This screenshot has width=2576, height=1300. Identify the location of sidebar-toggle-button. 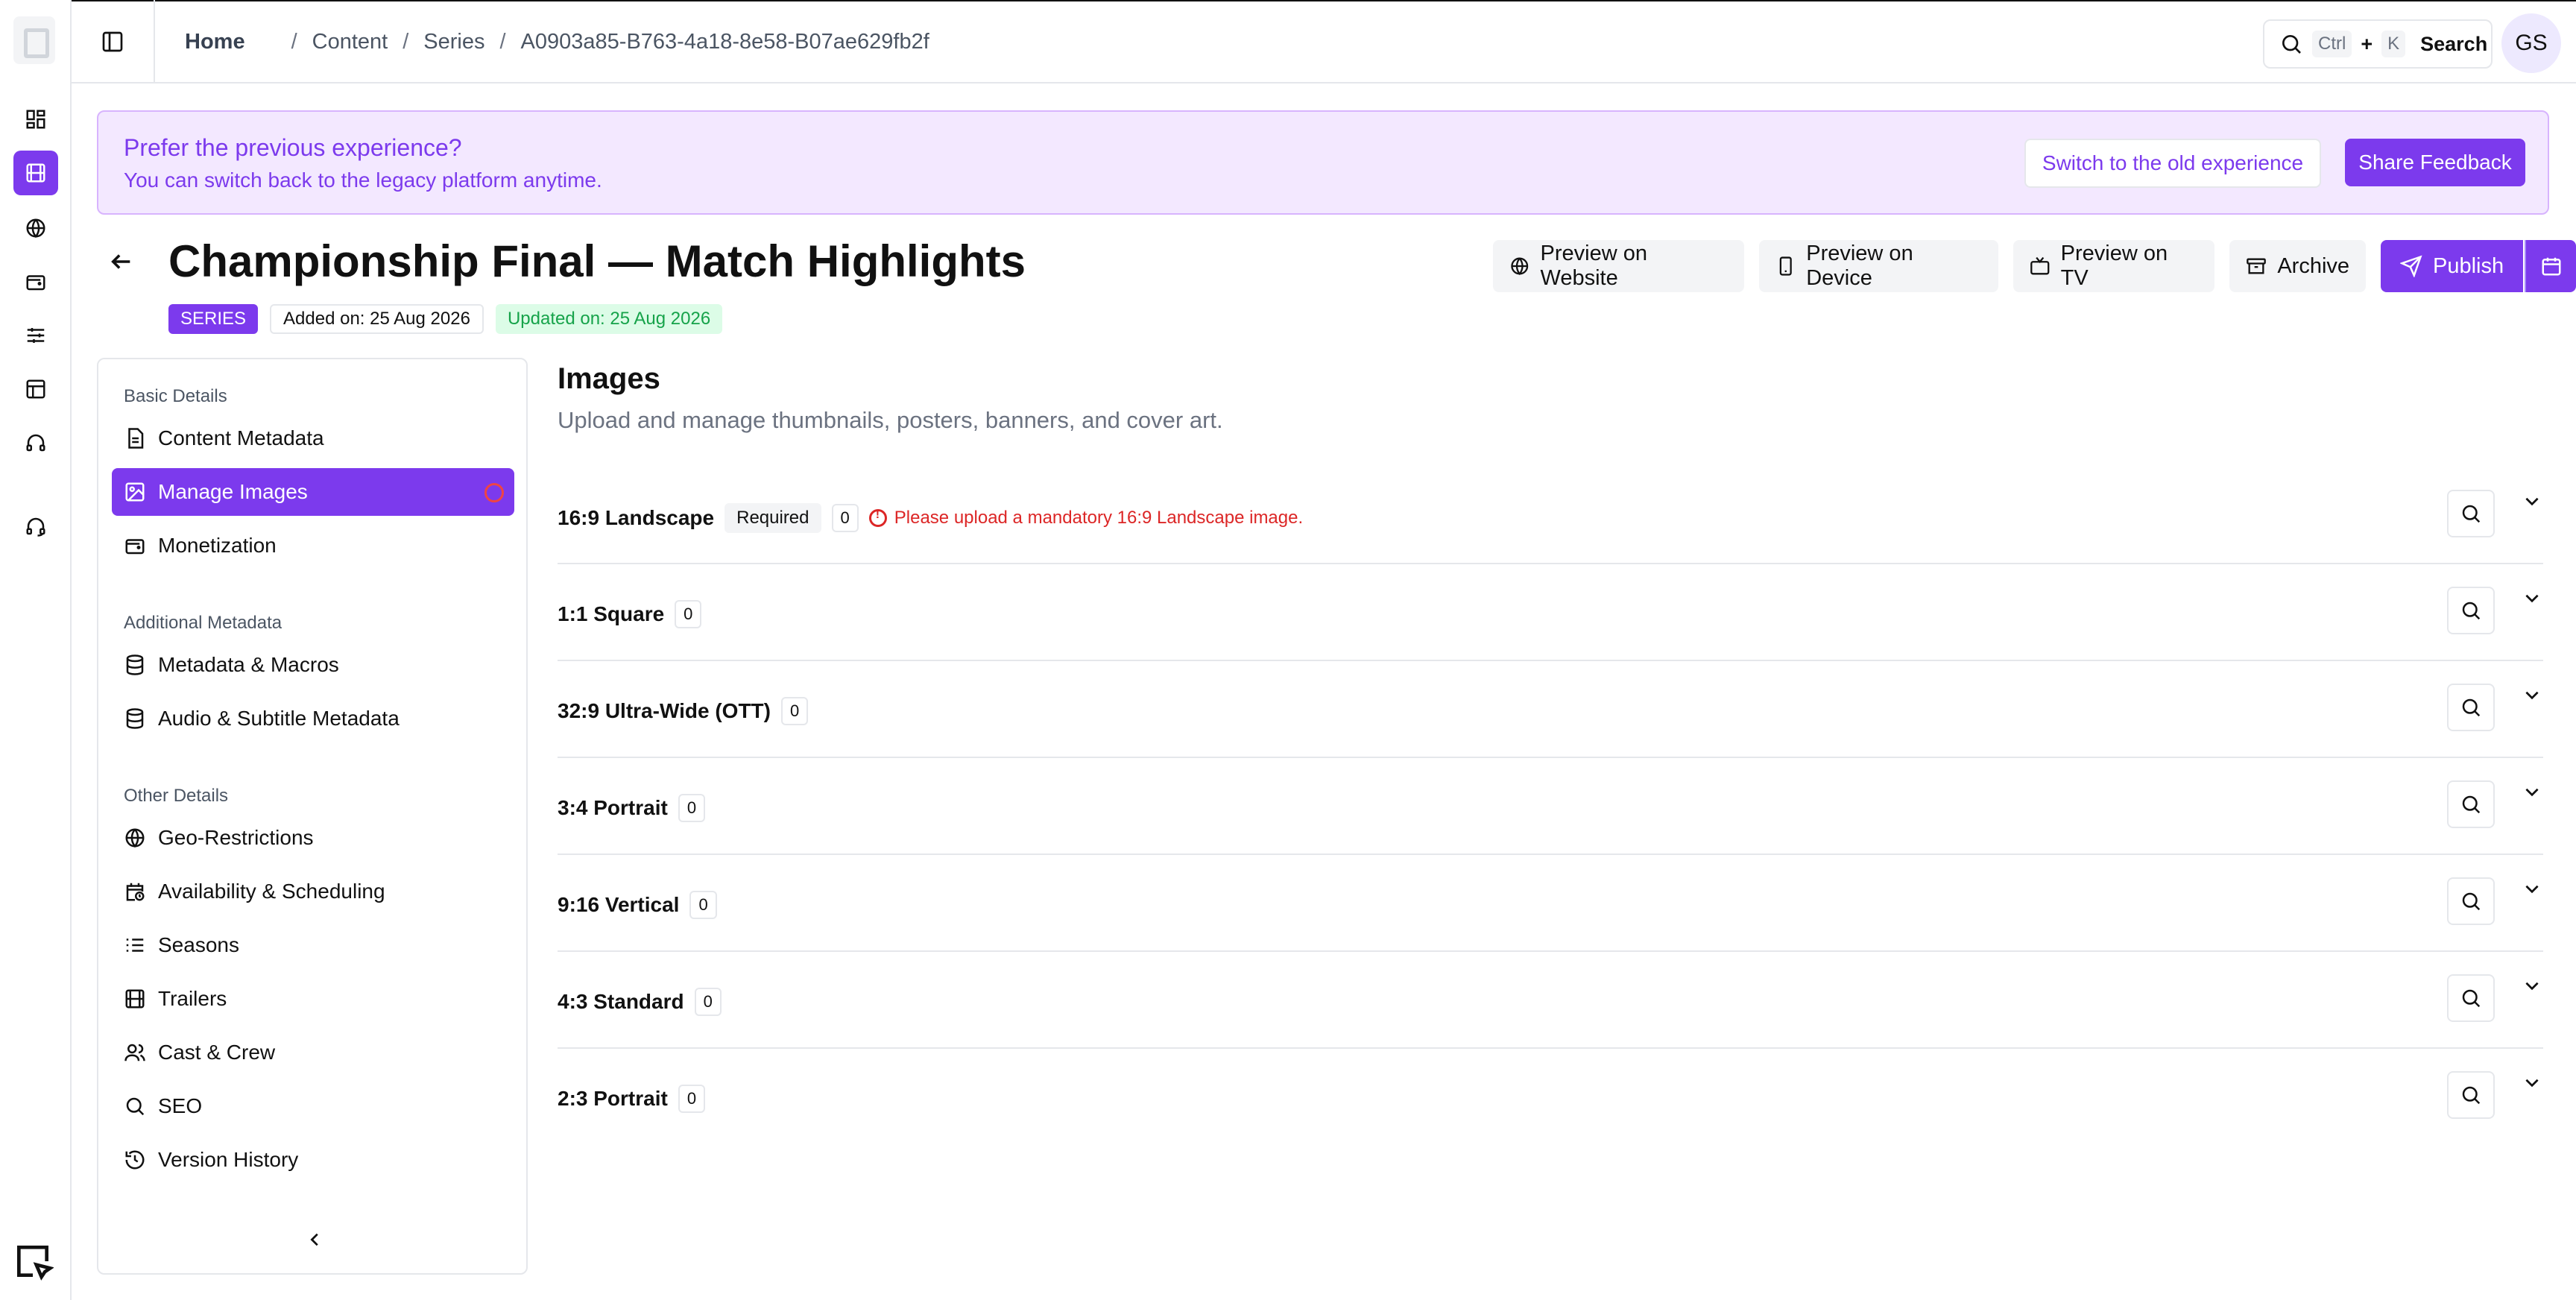
(114, 41).